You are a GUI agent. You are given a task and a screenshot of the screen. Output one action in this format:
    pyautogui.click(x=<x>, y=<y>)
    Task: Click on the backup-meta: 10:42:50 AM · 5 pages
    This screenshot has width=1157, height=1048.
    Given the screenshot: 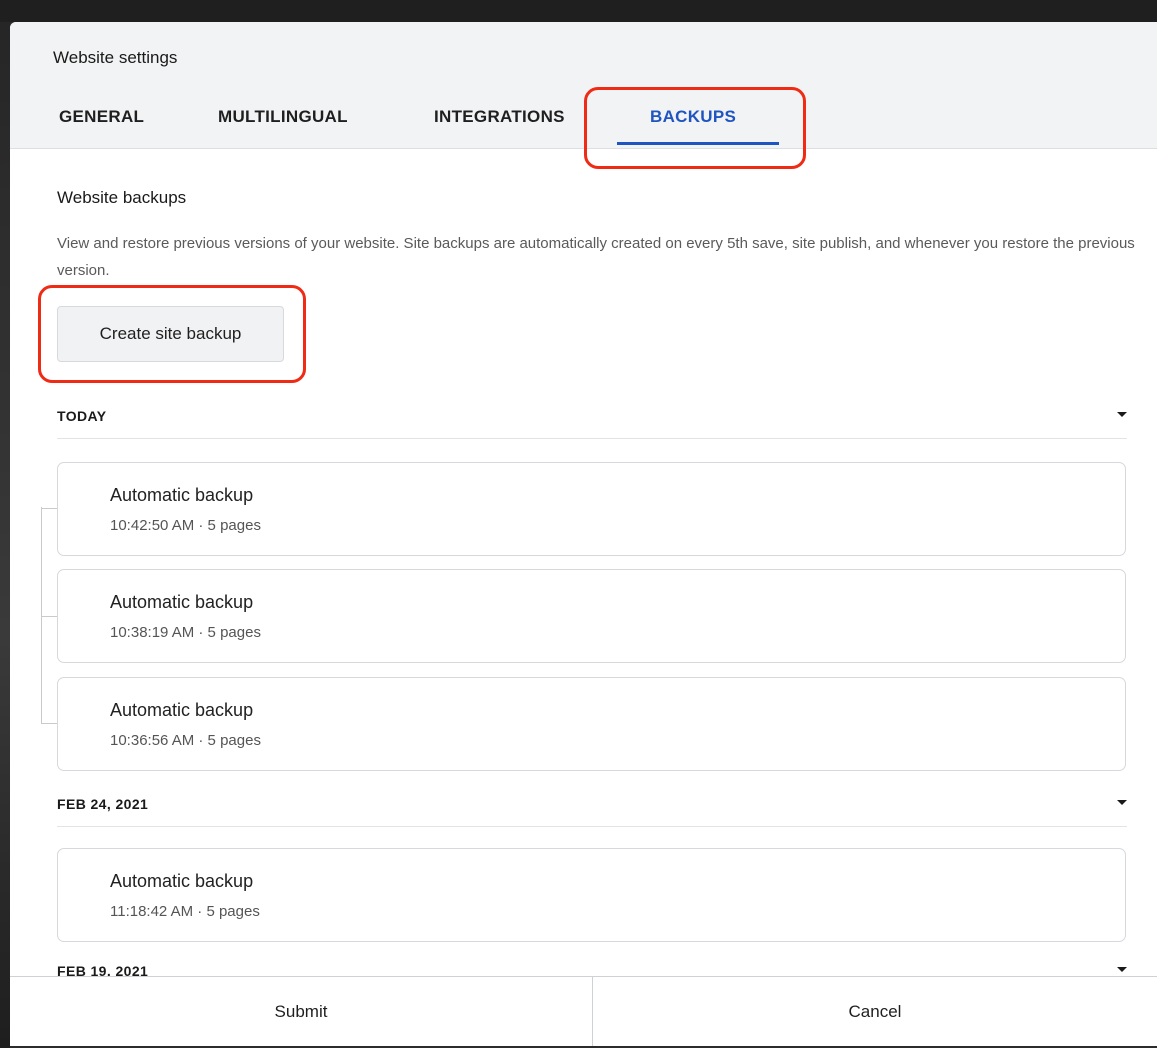 What is the action you would take?
    pyautogui.click(x=185, y=525)
    